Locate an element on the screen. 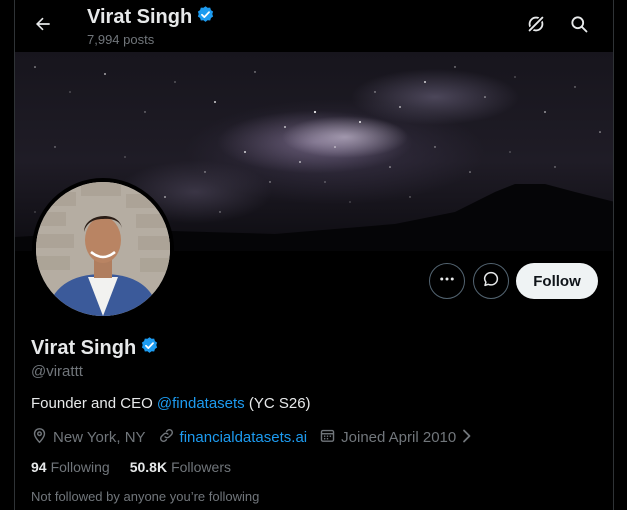  following-stat: 94 Following is located at coordinates (70, 467).